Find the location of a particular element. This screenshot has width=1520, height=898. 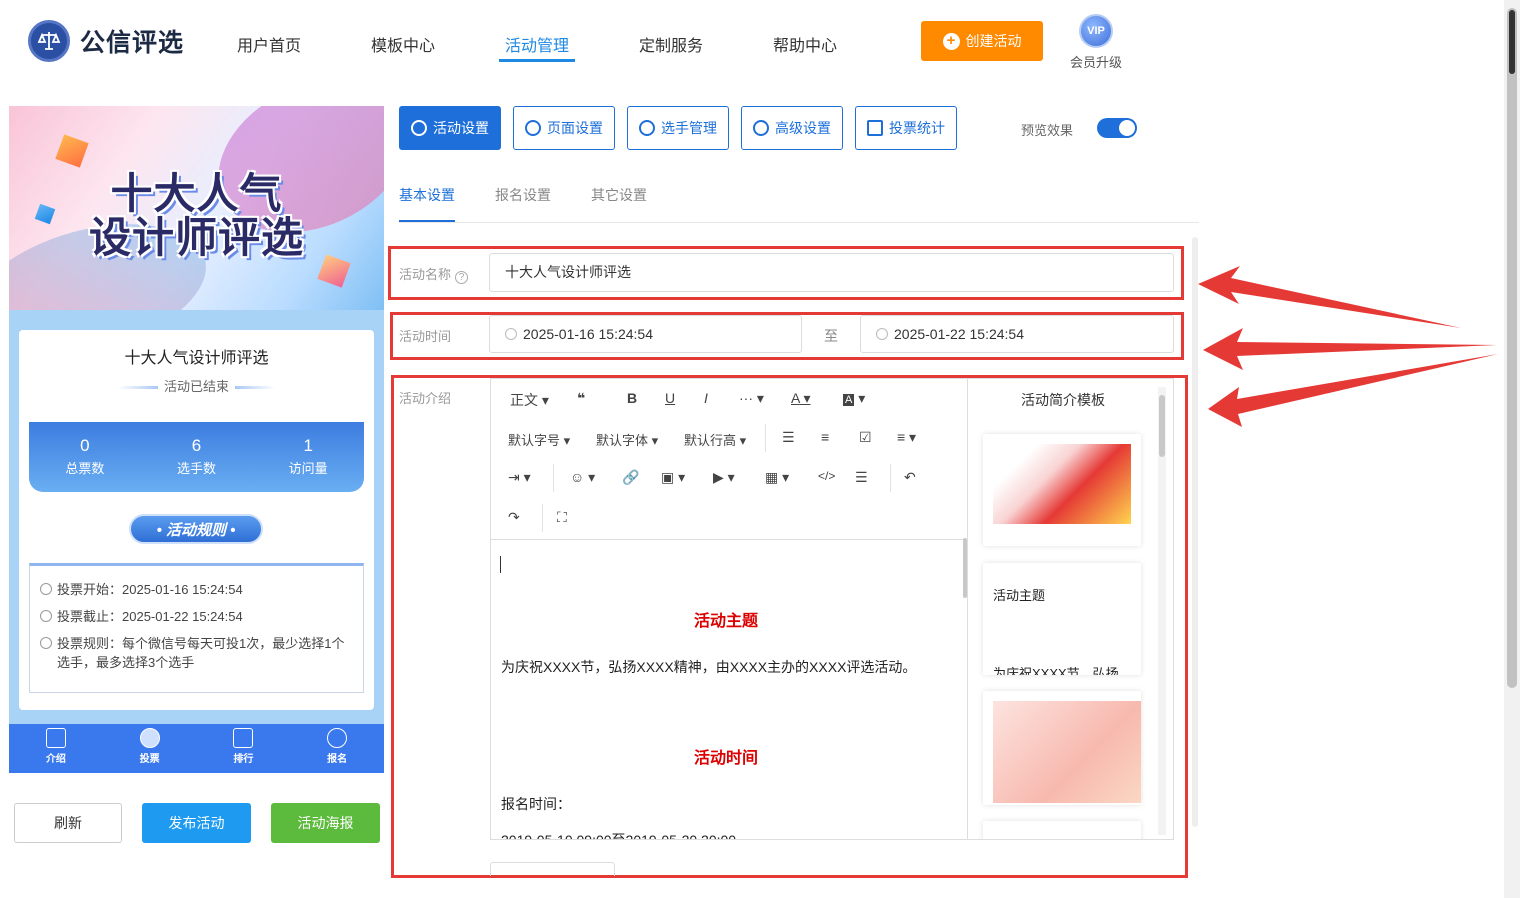

editor-paragraph: 报名时间： is located at coordinates (536, 804).